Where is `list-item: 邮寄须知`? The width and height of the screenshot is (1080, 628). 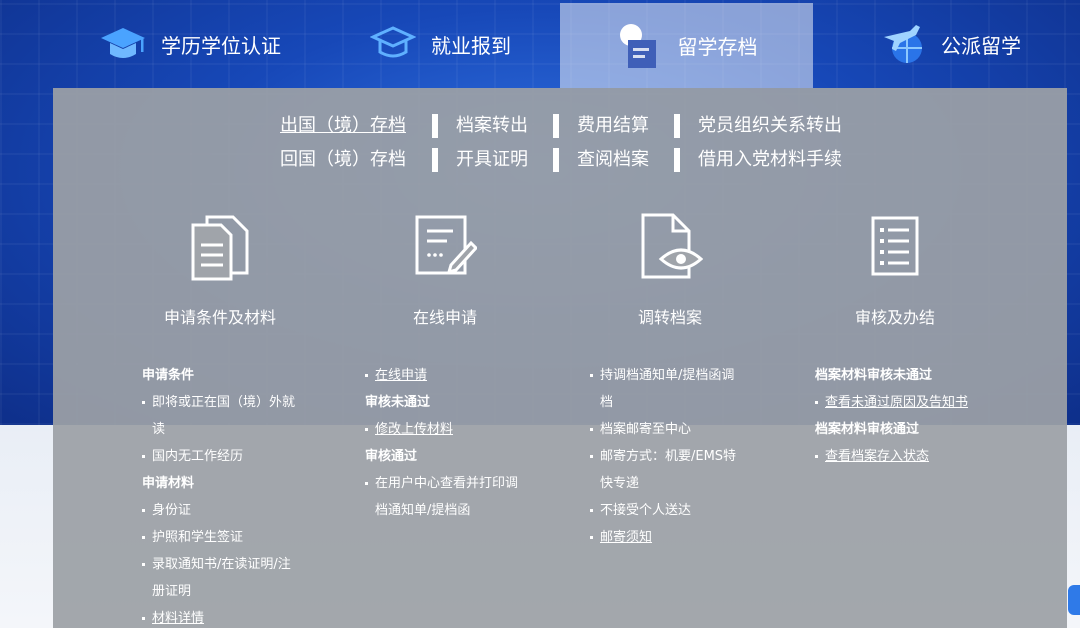
list-item: 邮寄须知 is located at coordinates (677, 537).